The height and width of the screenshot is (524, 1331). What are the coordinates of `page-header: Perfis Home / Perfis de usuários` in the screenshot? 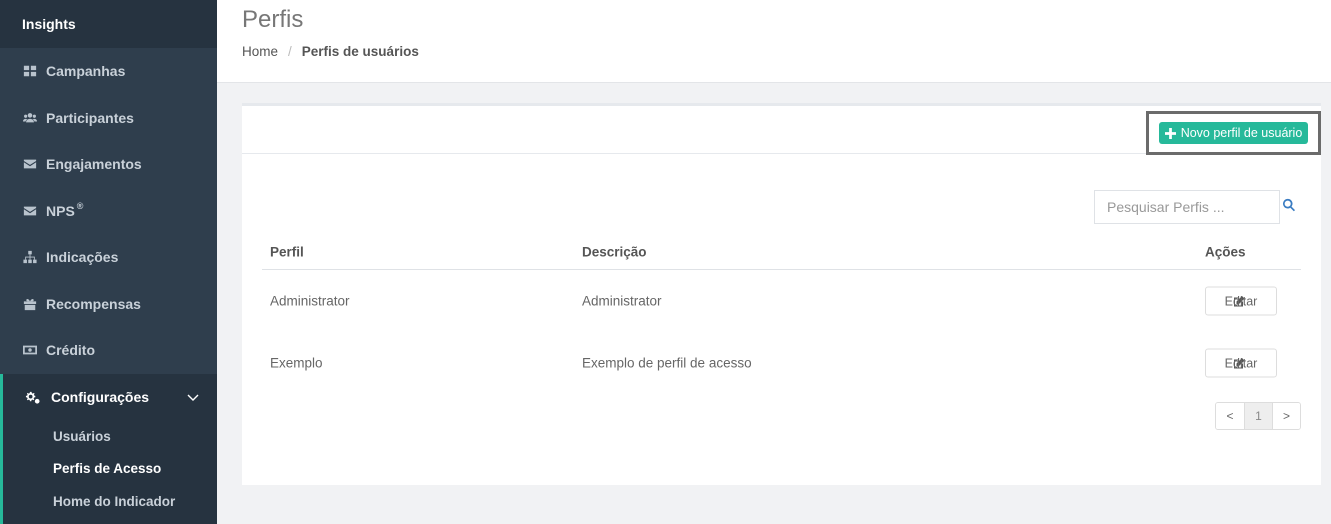 It's located at (774, 41).